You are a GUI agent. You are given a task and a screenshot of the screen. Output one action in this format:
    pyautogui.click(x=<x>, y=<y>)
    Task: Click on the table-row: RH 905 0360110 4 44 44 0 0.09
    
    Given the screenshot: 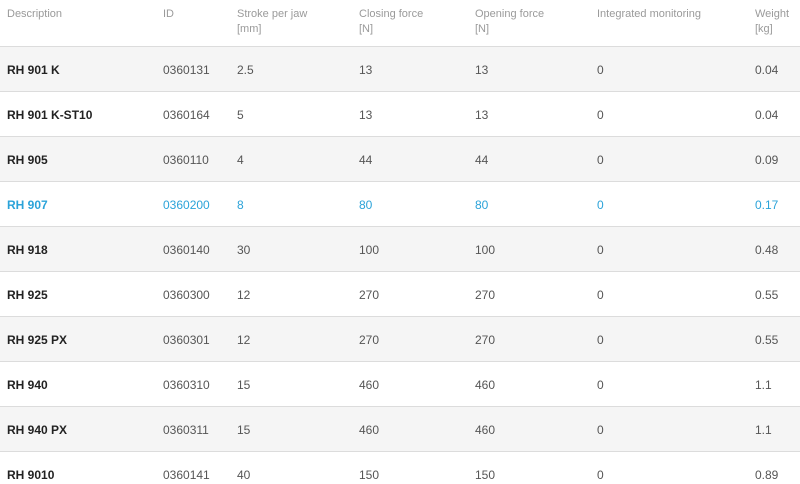 What is the action you would take?
    pyautogui.click(x=400, y=159)
    